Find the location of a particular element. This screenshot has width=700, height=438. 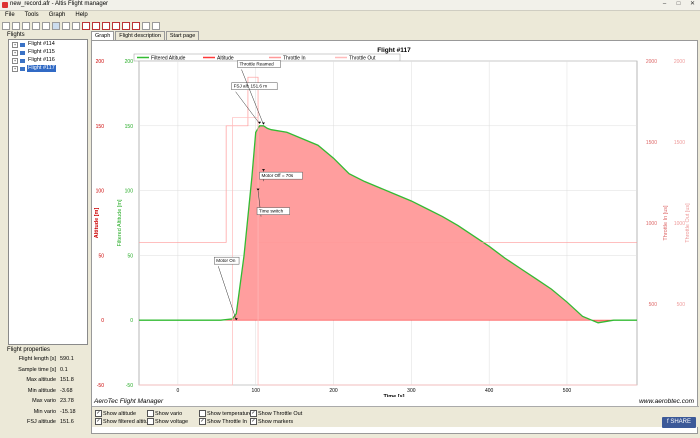

zoom-fit-icon is located at coordinates (76, 25).